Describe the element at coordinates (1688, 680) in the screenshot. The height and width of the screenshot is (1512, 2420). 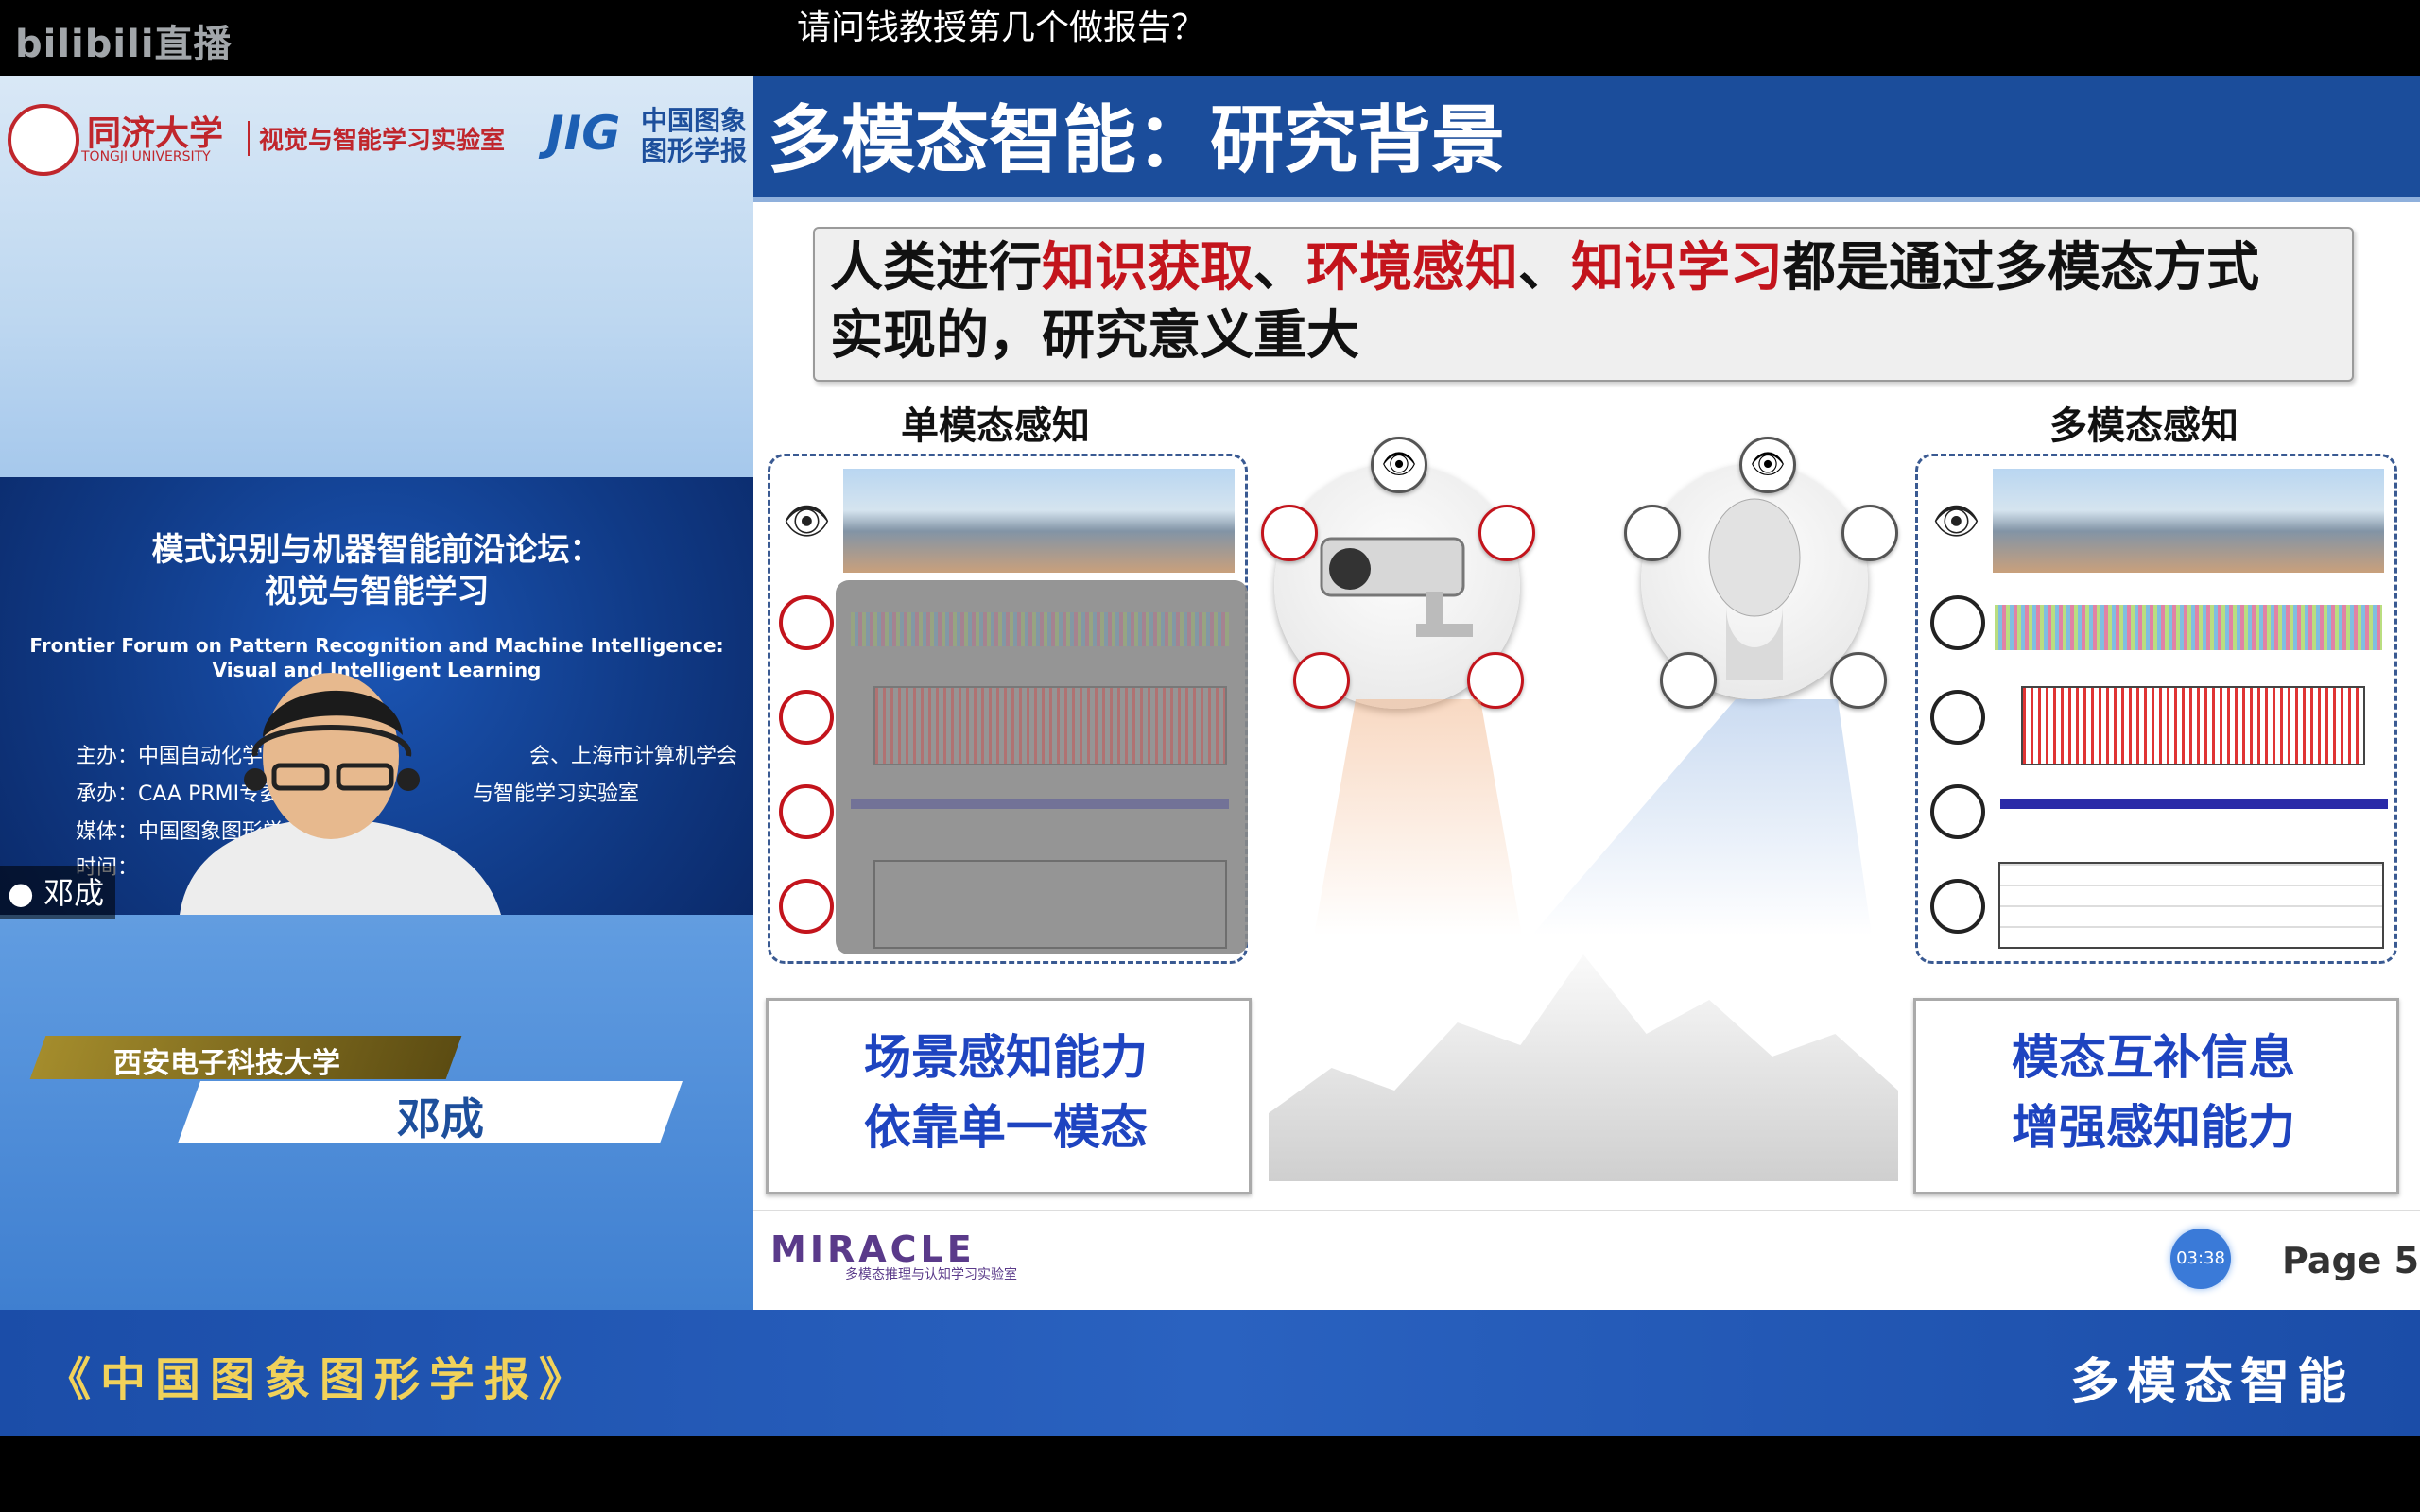
I see `head-hand-icon` at that location.